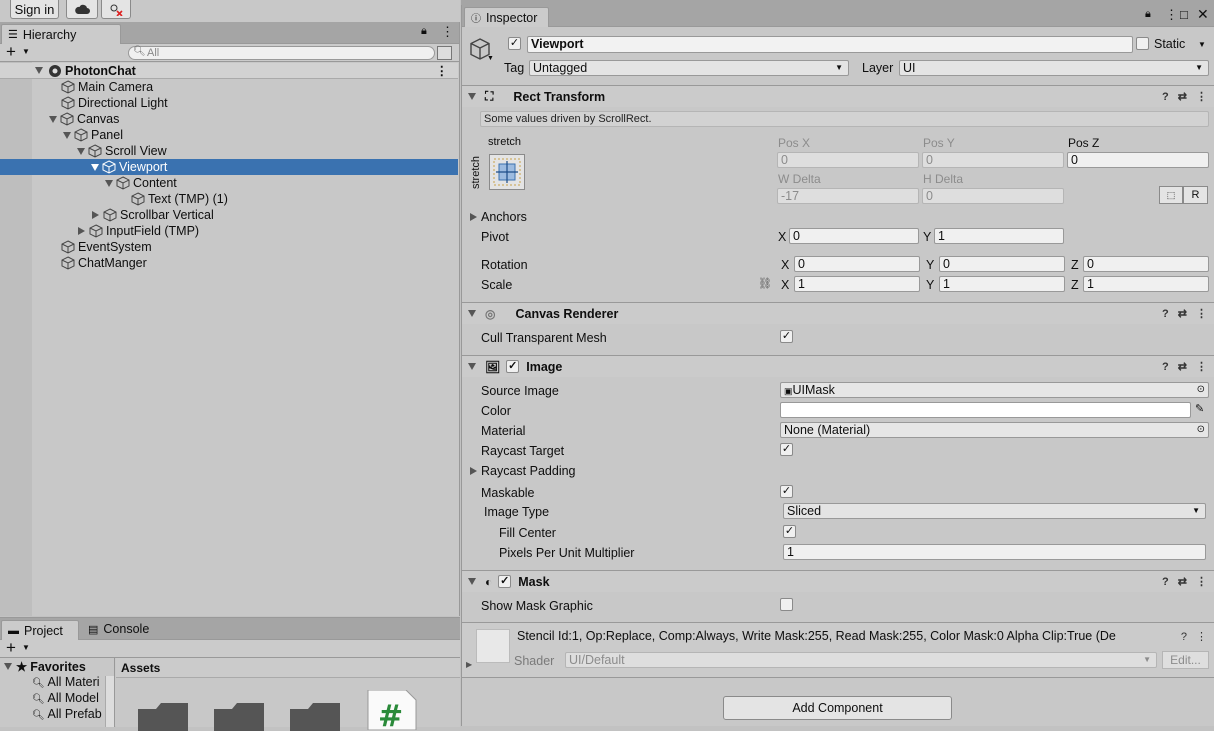  What do you see at coordinates (1171, 195) in the screenshot?
I see `blueprint-mode-button: ⬚` at bounding box center [1171, 195].